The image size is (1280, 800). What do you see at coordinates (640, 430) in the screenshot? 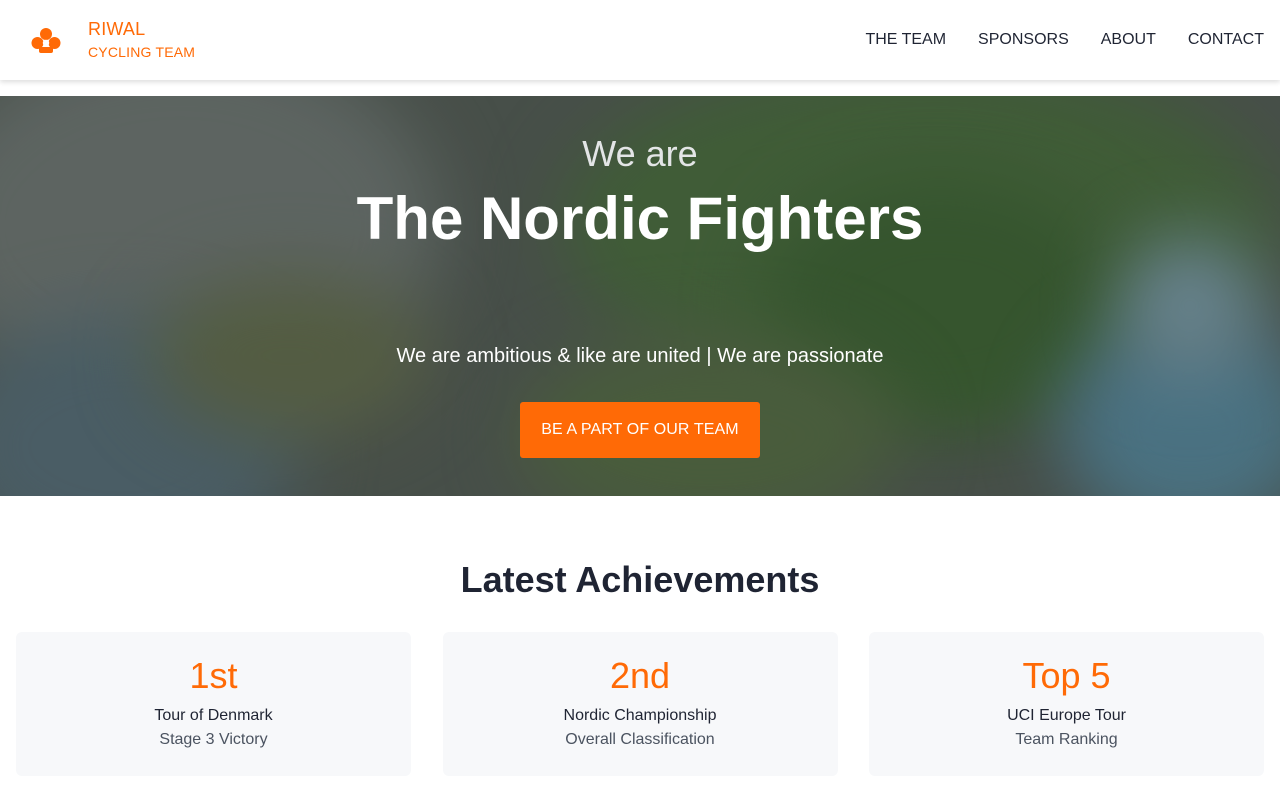
I see `join-team-button: BE A PART OF OUR TEAM` at bounding box center [640, 430].